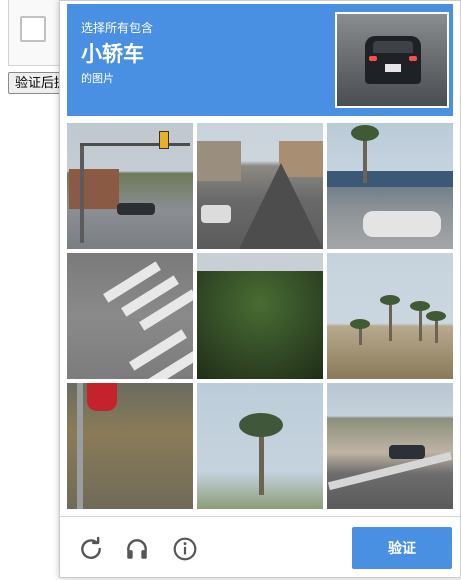 This screenshot has width=461, height=580. I want to click on info-icon, so click(185, 549).